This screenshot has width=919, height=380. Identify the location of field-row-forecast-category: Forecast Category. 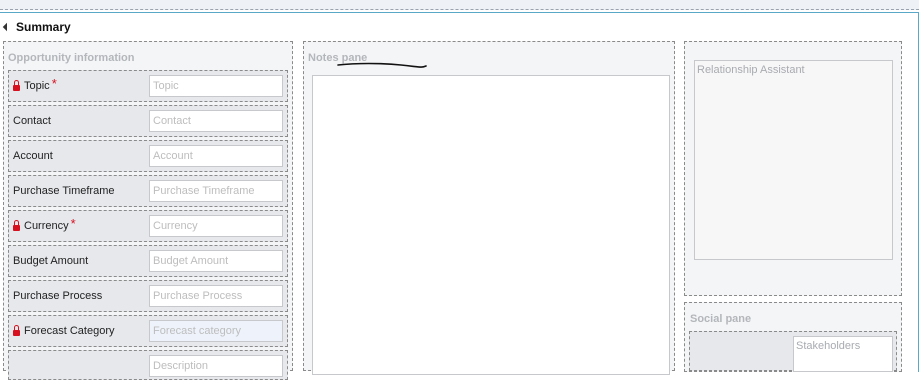
(148, 331).